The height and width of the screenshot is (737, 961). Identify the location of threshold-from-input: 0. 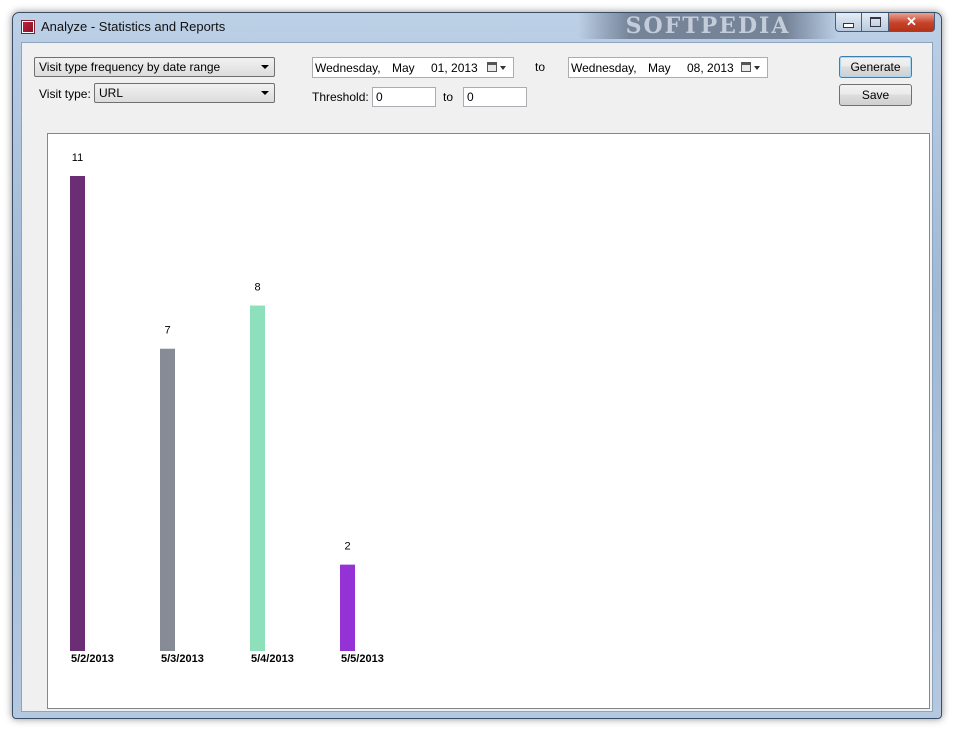
(404, 97).